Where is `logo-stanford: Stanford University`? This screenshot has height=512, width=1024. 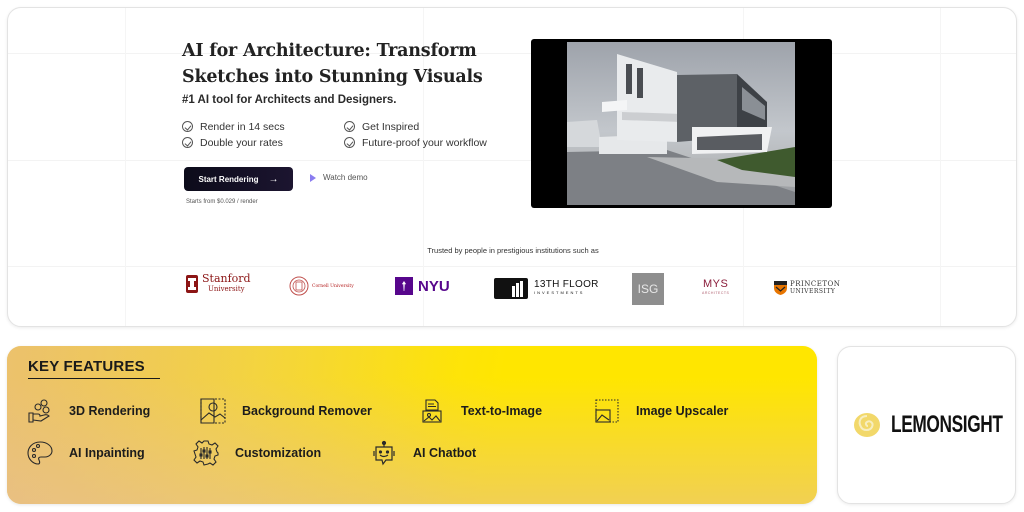 logo-stanford: Stanford University is located at coordinates (218, 283).